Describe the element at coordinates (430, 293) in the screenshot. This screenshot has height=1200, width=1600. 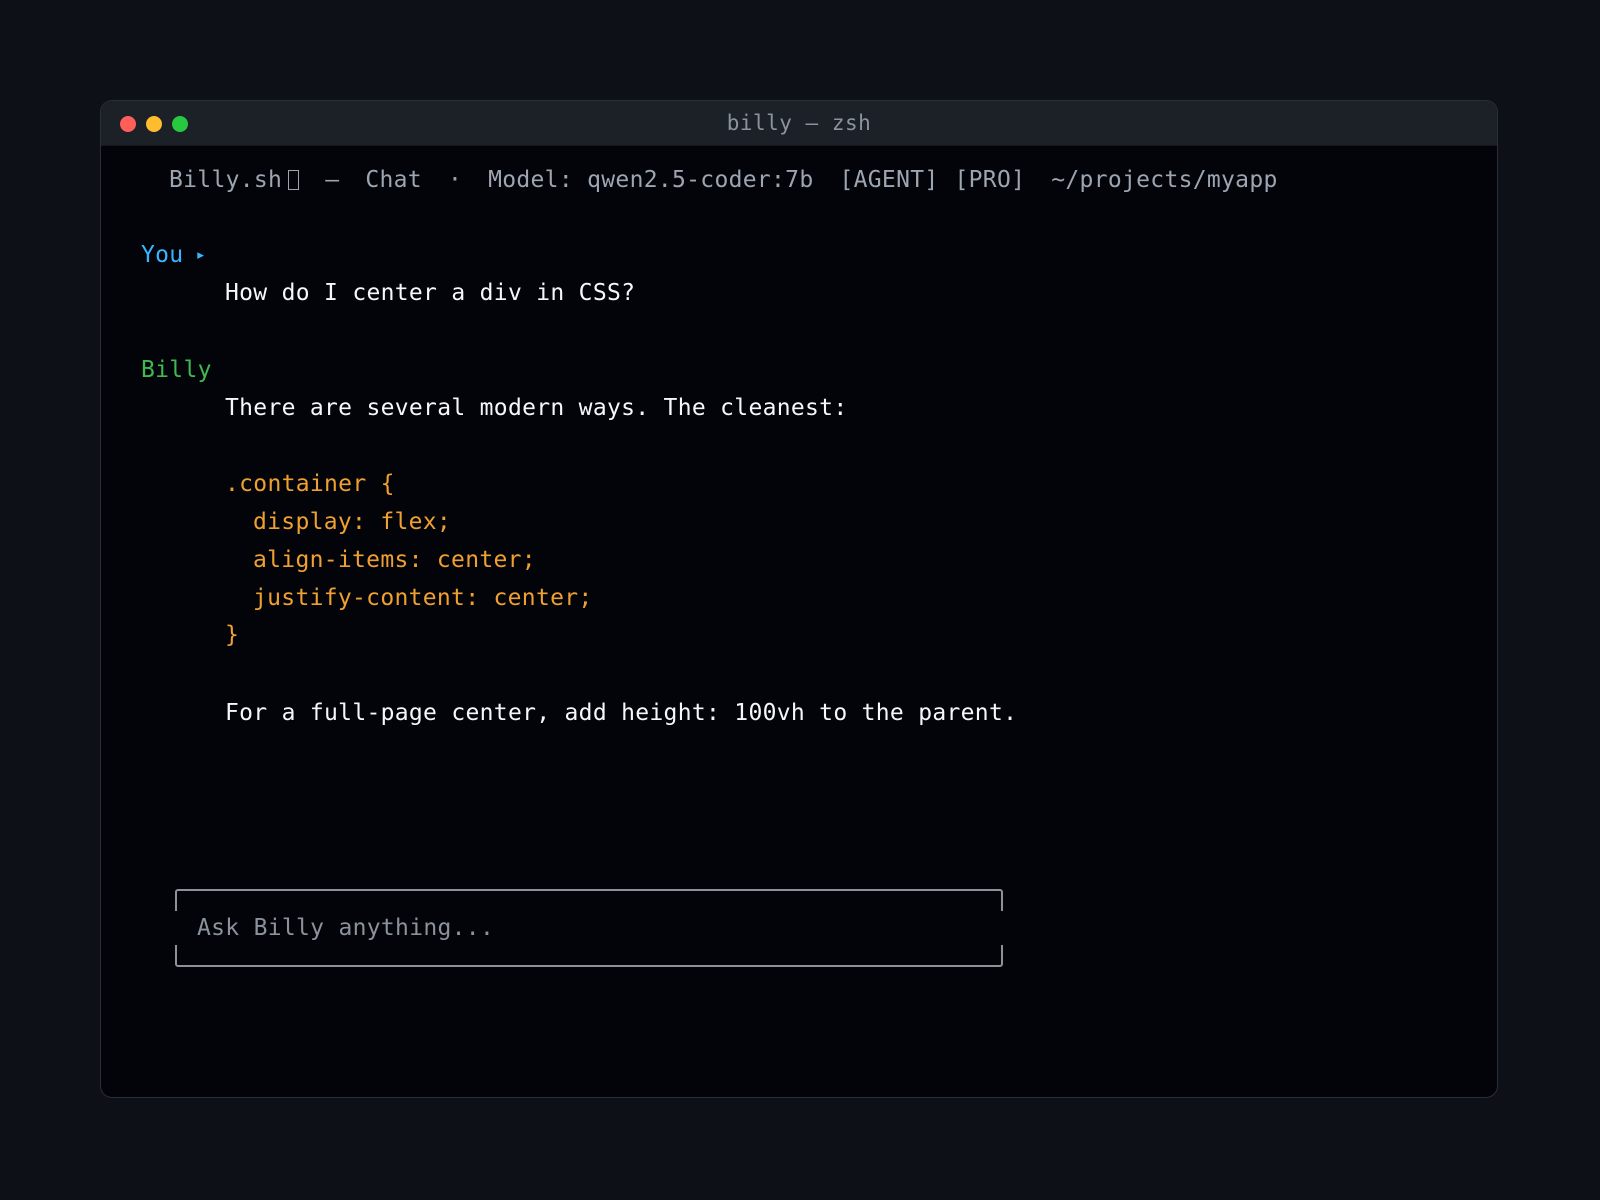
I see `user-message: How do I center a div in CSS?` at that location.